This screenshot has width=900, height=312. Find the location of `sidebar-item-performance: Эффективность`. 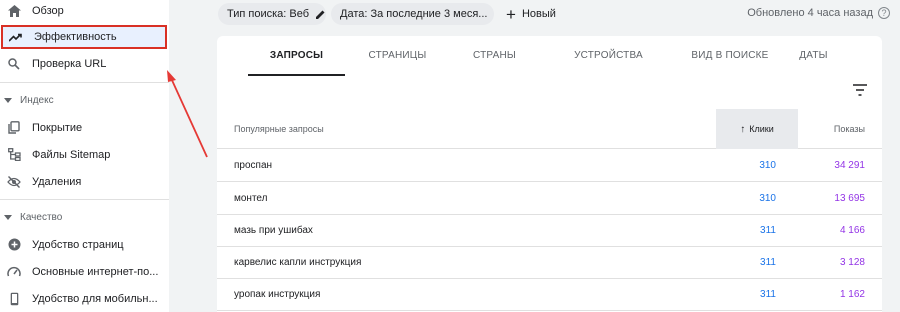

sidebar-item-performance: Эффективность is located at coordinates (84, 37).